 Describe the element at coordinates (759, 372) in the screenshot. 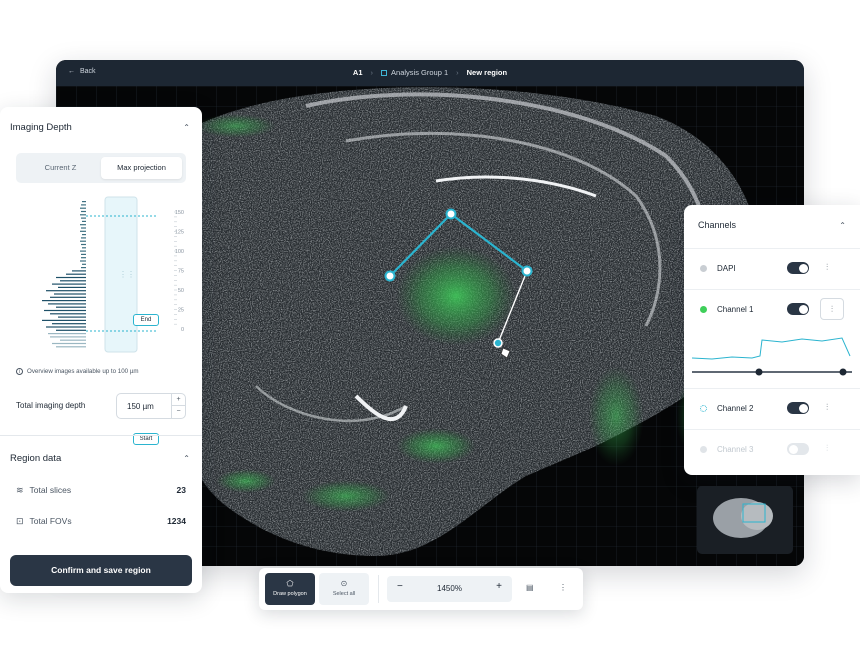

I see `min-slider-handle` at that location.